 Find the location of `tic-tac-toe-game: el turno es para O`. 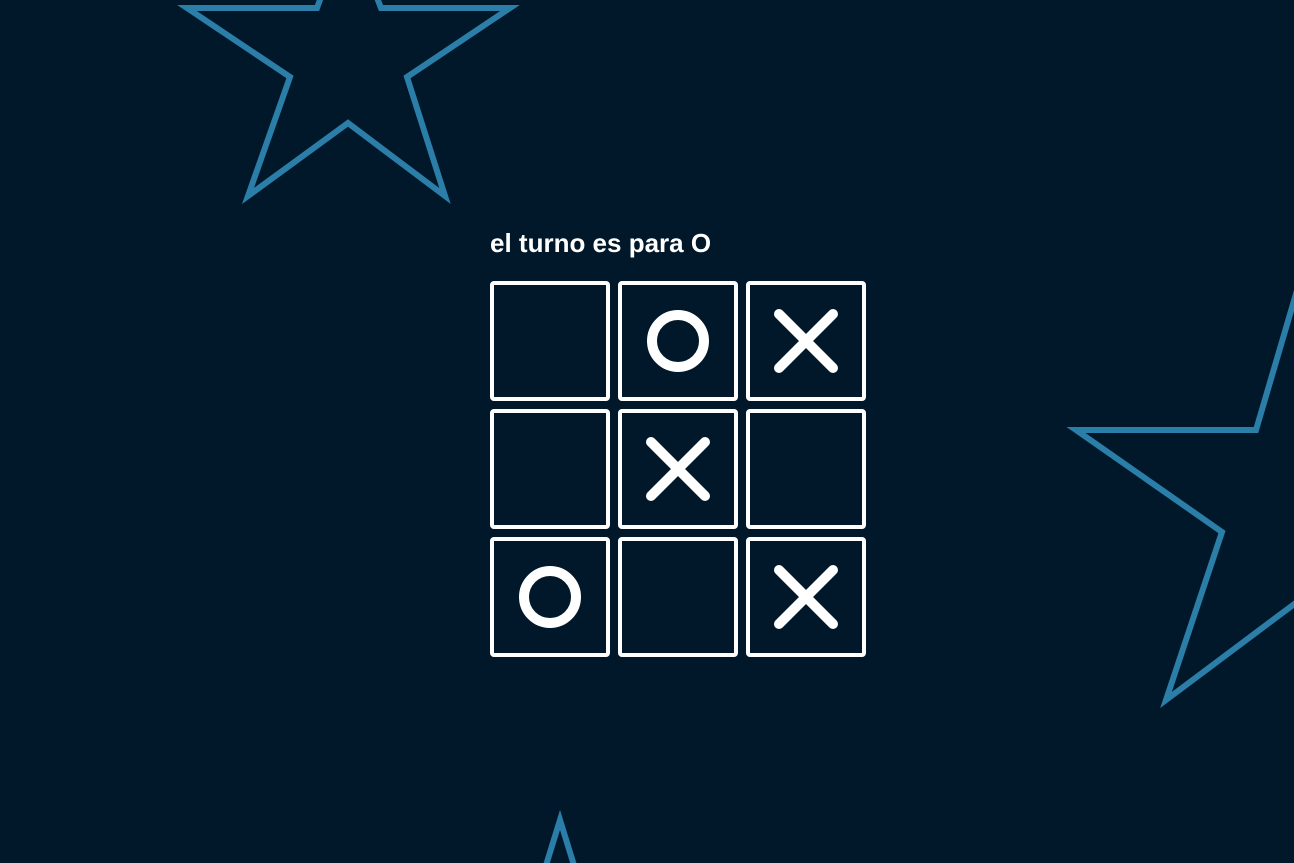

tic-tac-toe-game: el turno es para O is located at coordinates (678, 442).